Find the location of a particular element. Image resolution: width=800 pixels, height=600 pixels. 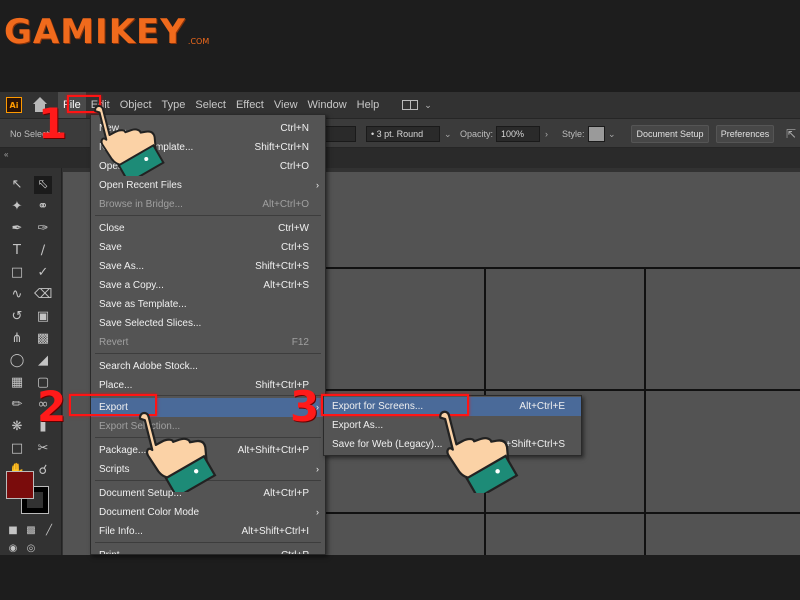

draw-normal-icon: ◉ is located at coordinates (13, 547).